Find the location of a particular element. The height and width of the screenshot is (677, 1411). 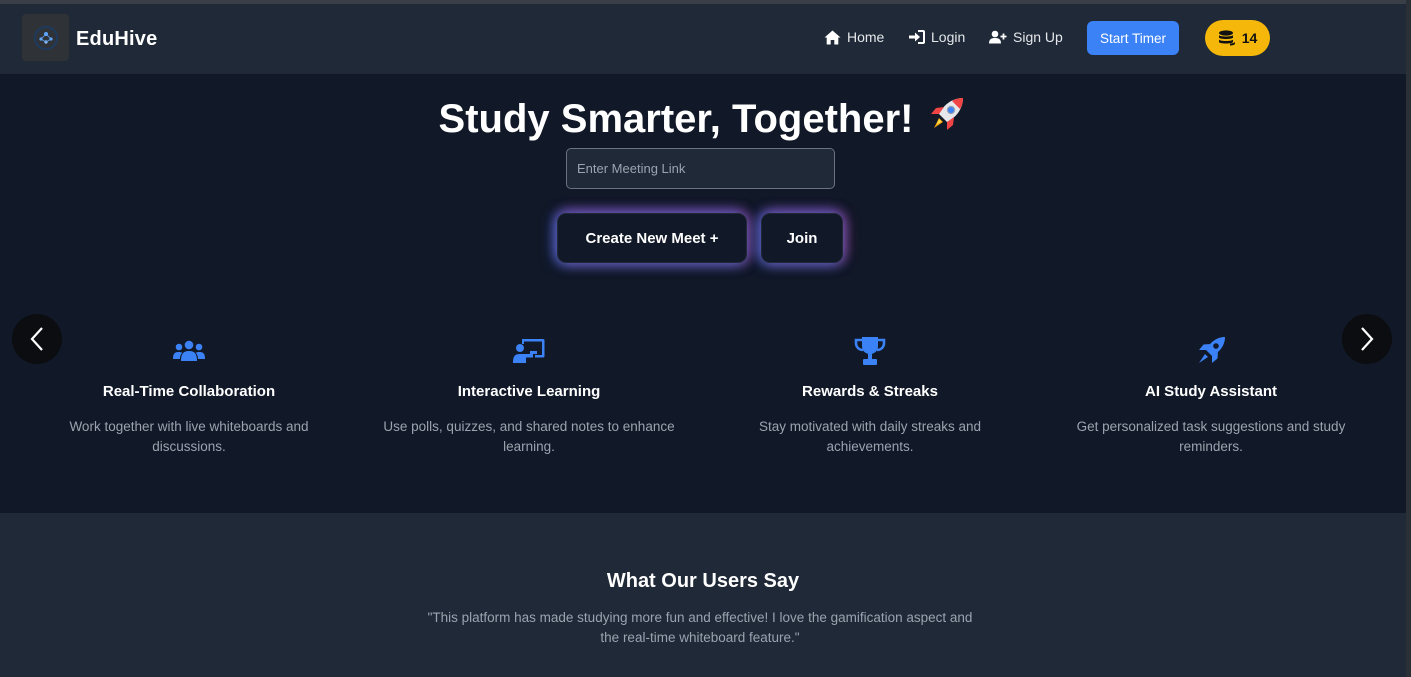

trophy-icon is located at coordinates (870, 351).